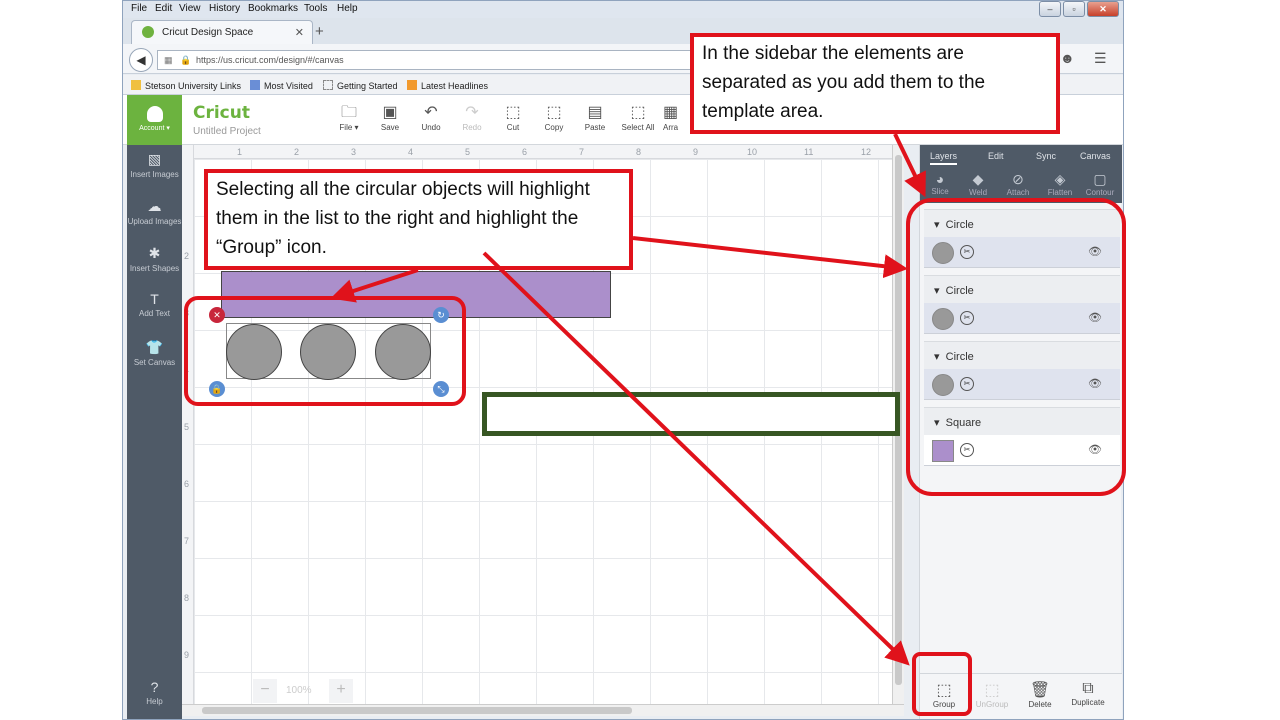 This screenshot has width=1280, height=720. I want to click on tab-canvas: Canvas, so click(1095, 156).